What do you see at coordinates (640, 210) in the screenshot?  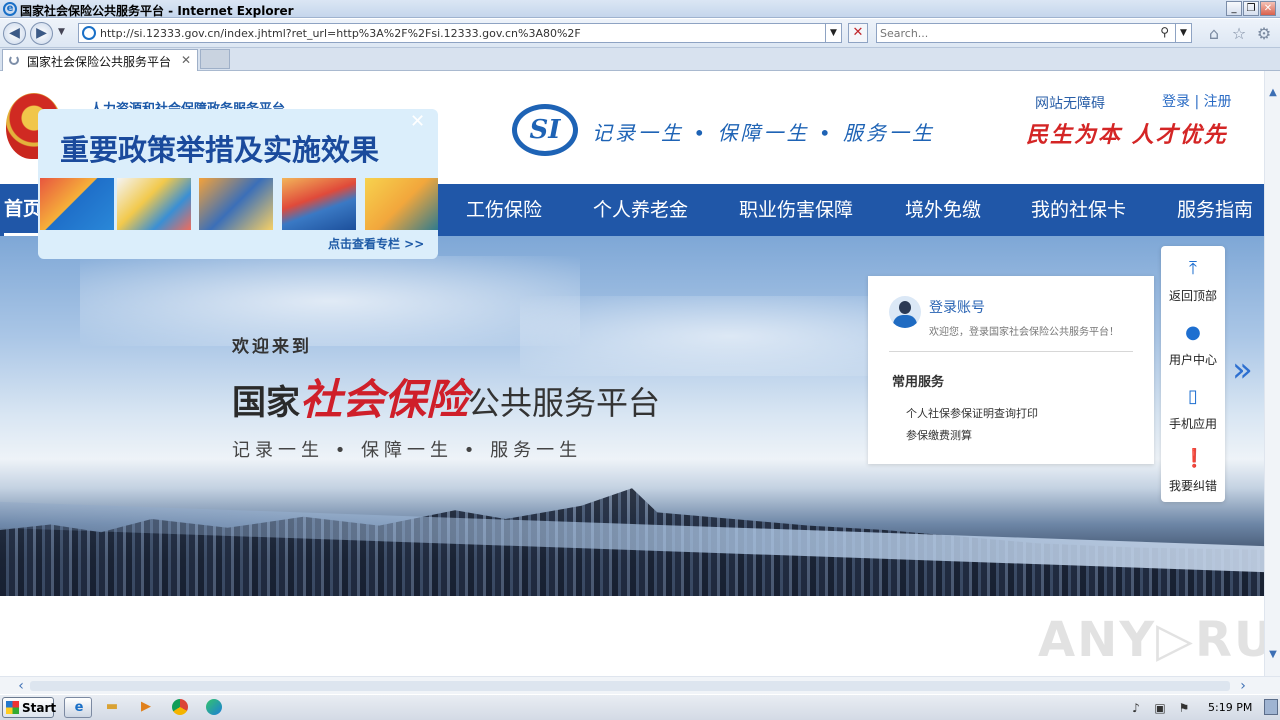 I see `nav-item-personal-pension: 个人养老金` at bounding box center [640, 210].